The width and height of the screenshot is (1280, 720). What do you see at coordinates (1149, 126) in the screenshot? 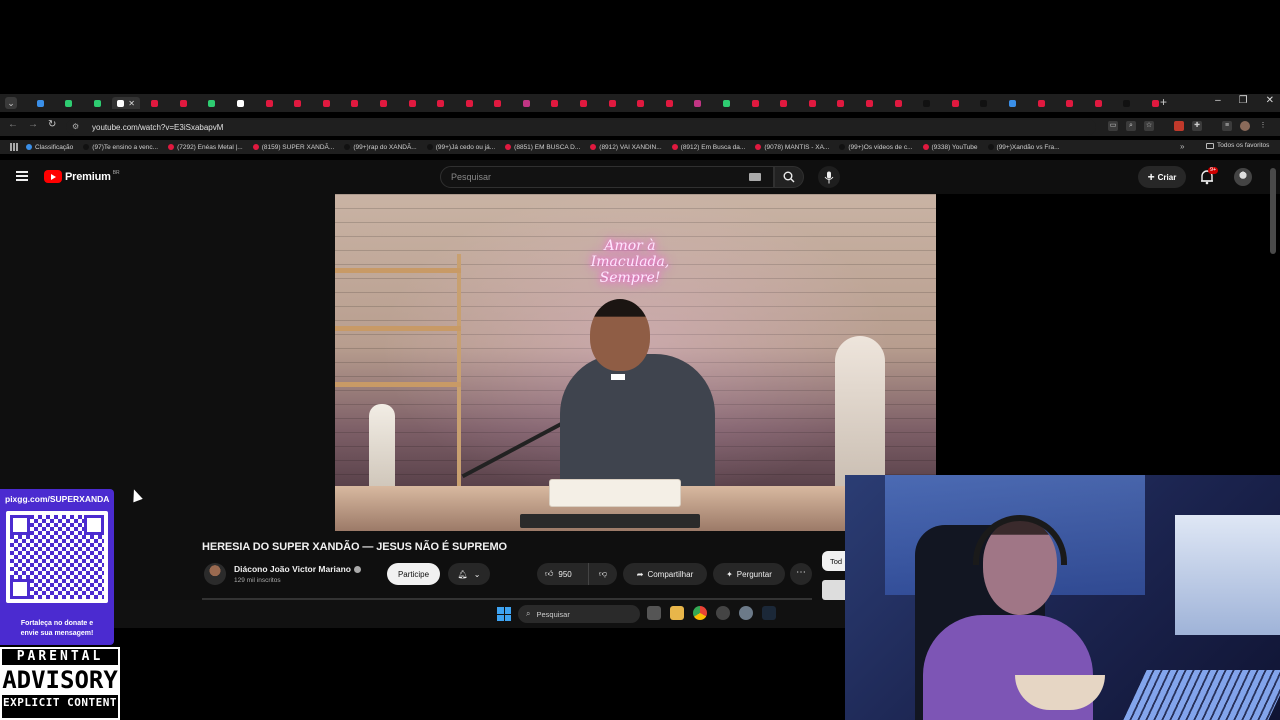
I see `bookmark-star-icon: ☆` at bounding box center [1149, 126].